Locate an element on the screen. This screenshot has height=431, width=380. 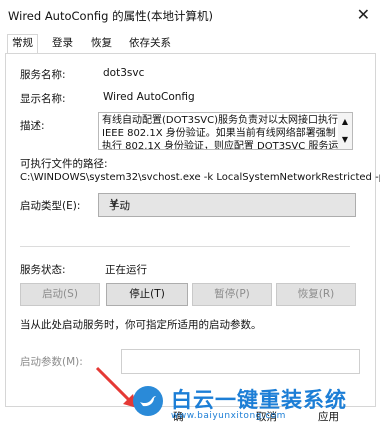
bird-logo-icon is located at coordinates (148, 401).